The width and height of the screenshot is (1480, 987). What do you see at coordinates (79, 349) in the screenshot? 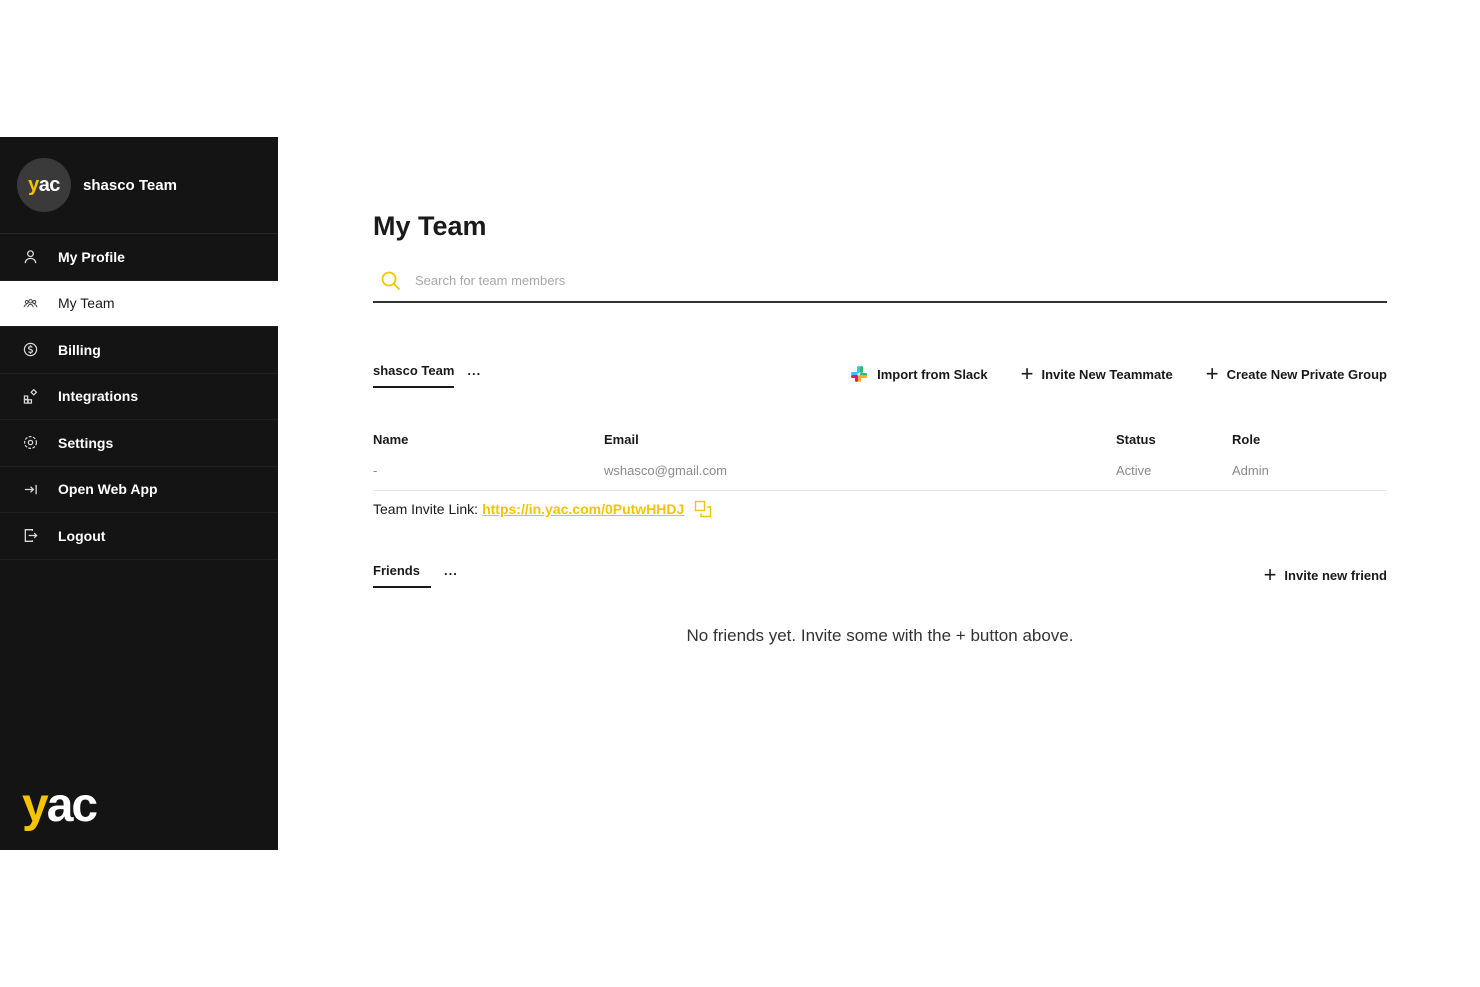
I see `sidebar-item-label: Billing` at bounding box center [79, 349].